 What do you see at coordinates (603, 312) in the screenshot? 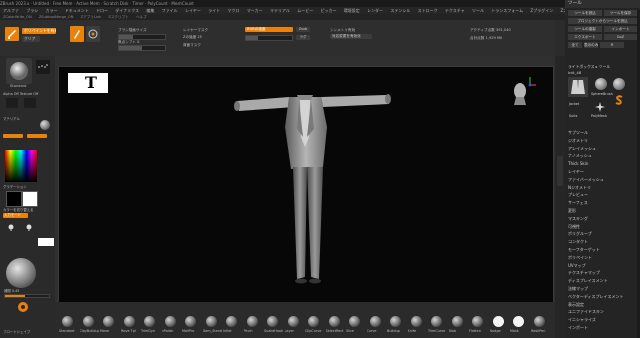
I see `tool-section-23: ユニファイドスキン` at bounding box center [603, 312].